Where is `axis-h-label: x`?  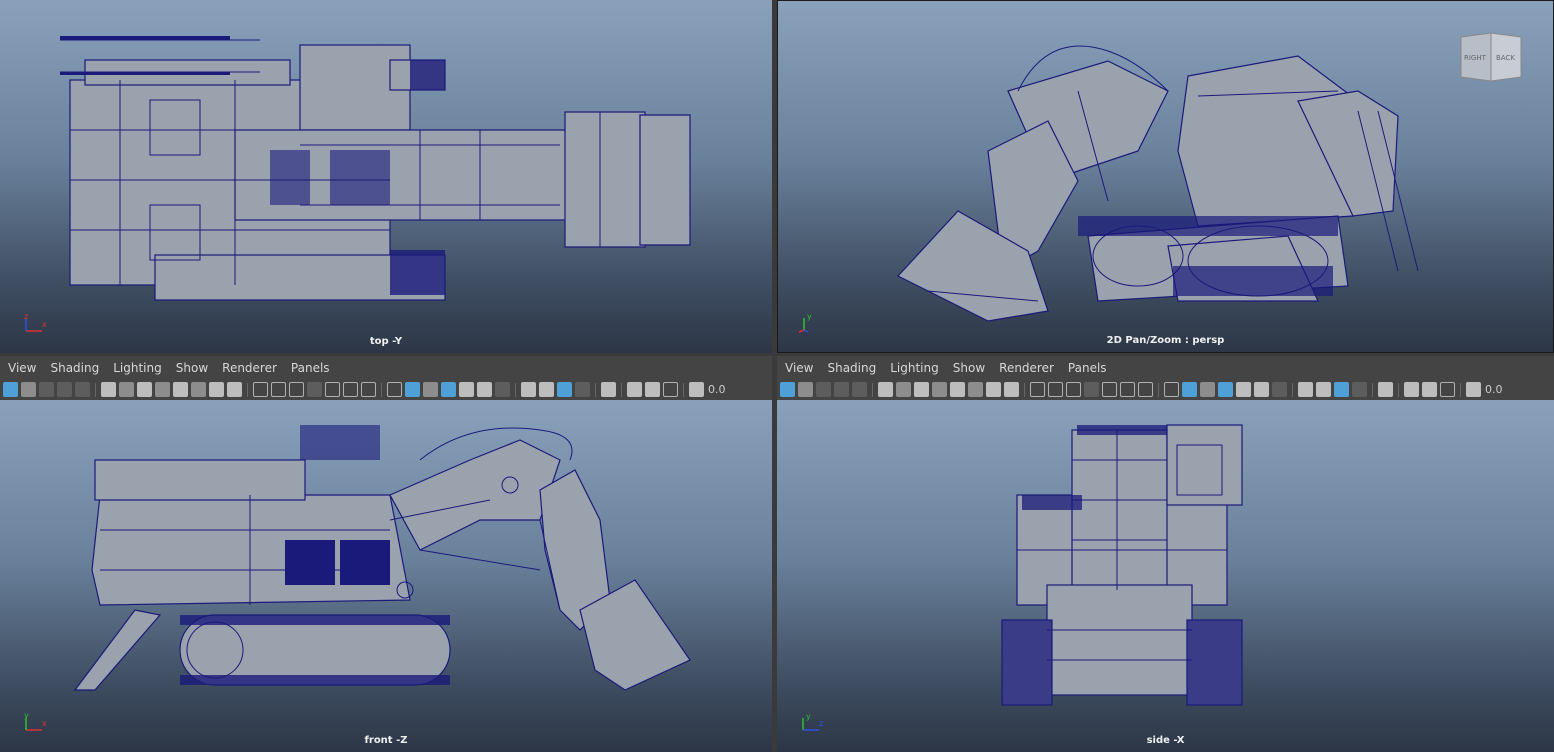 axis-h-label: x is located at coordinates (44, 723).